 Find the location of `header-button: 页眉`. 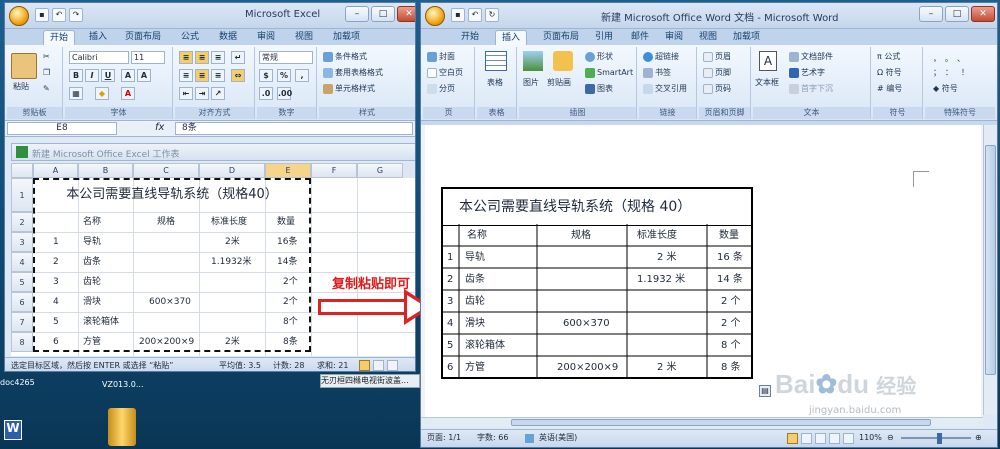

header-button: 页眉 is located at coordinates (717, 56).